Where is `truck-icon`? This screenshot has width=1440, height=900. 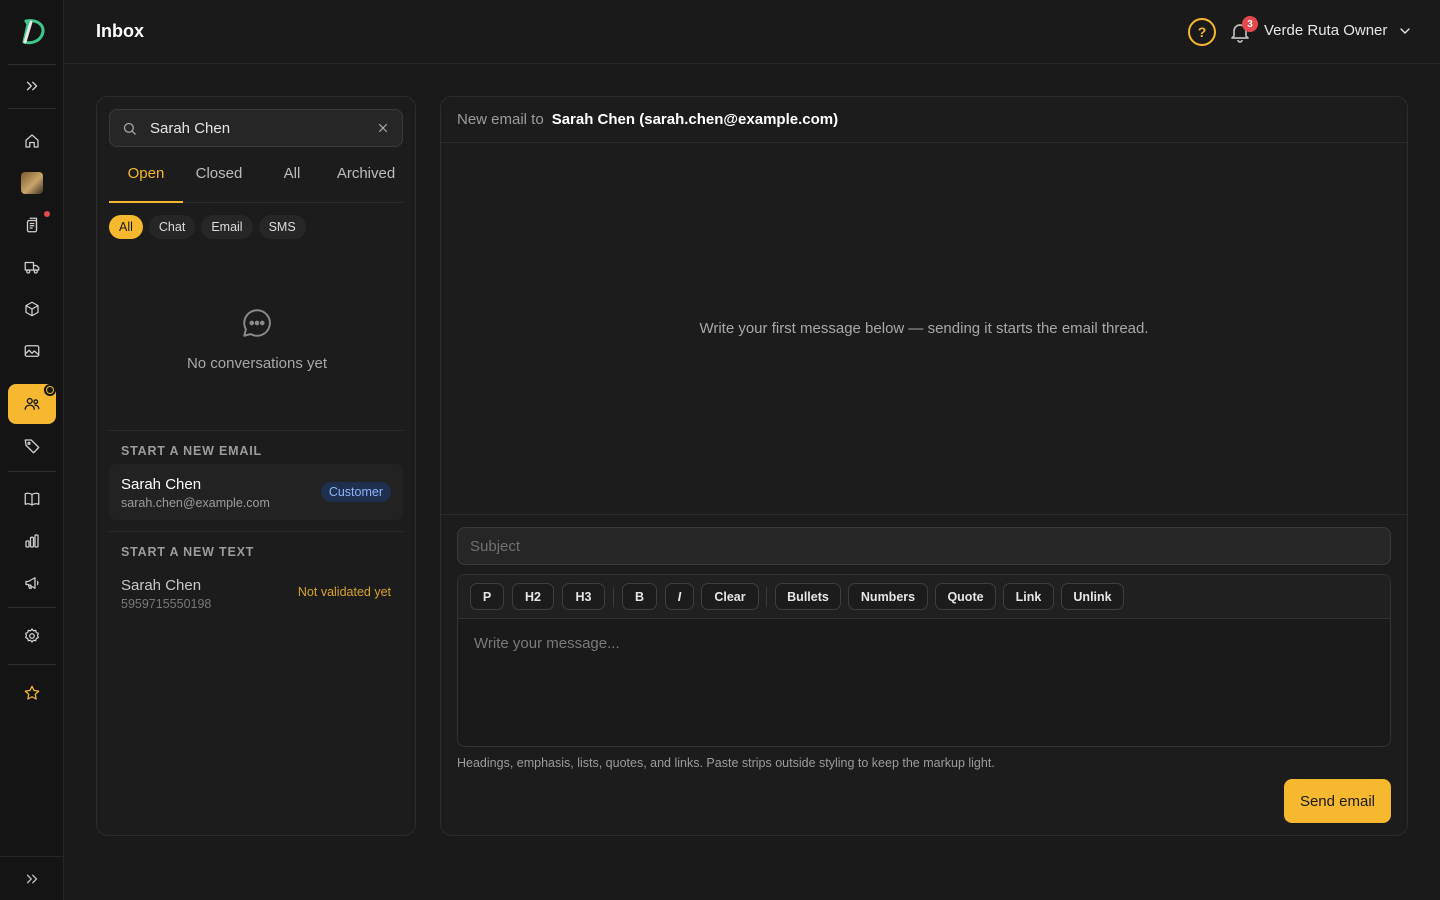
truck-icon is located at coordinates (32, 267).